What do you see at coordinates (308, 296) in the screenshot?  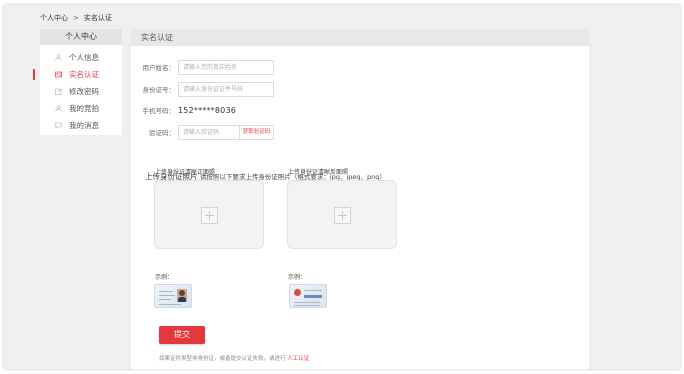 I see `id-back-sample-image` at bounding box center [308, 296].